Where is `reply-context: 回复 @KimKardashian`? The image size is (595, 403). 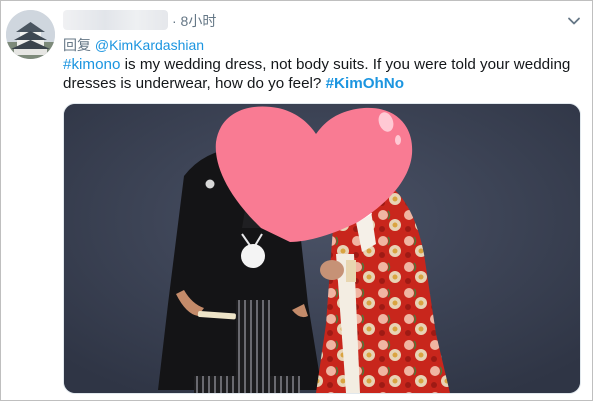 reply-context: 回复 @KimKardashian is located at coordinates (133, 45).